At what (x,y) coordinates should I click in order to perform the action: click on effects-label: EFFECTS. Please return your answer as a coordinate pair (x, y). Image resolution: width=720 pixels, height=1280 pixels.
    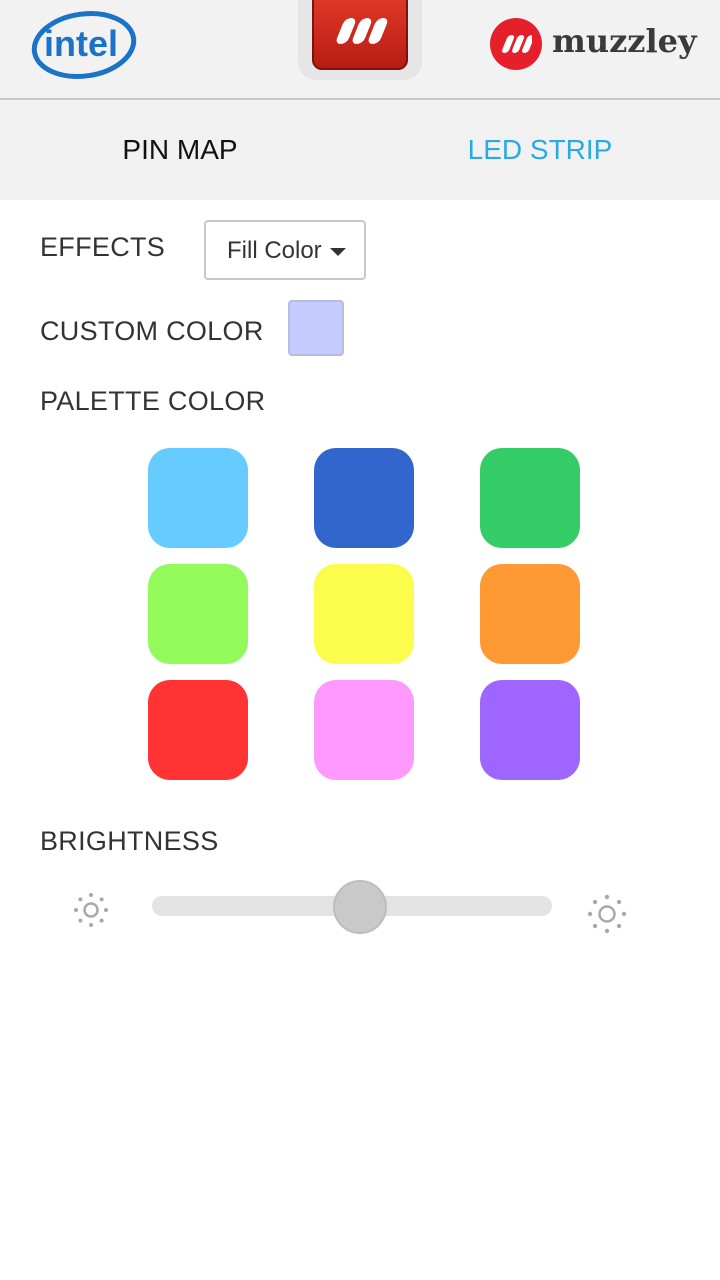
    Looking at the image, I should click on (103, 247).